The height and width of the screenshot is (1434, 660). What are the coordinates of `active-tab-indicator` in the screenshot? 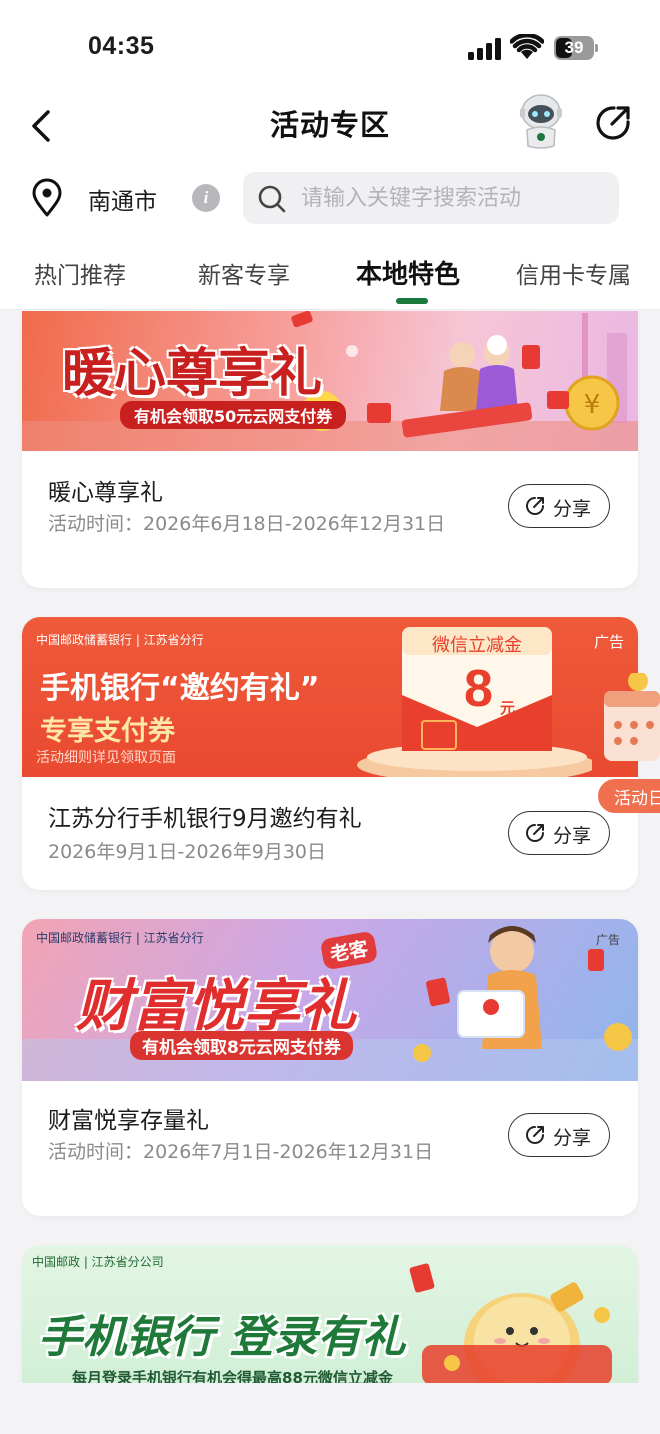 It's located at (412, 301).